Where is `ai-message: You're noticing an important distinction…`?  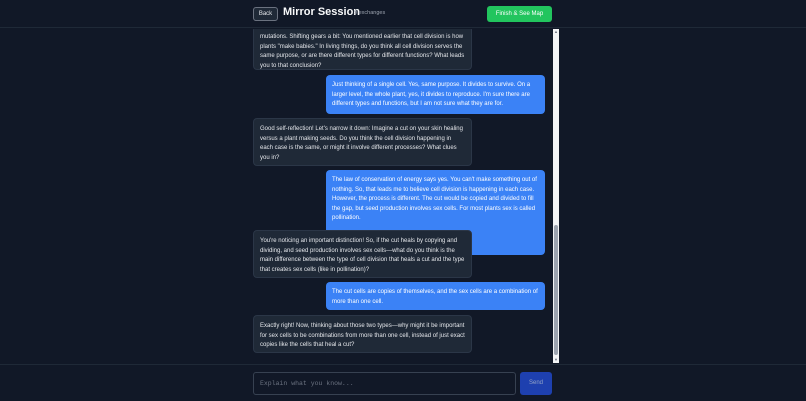
ai-message: You're noticing an important distinction… is located at coordinates (362, 254).